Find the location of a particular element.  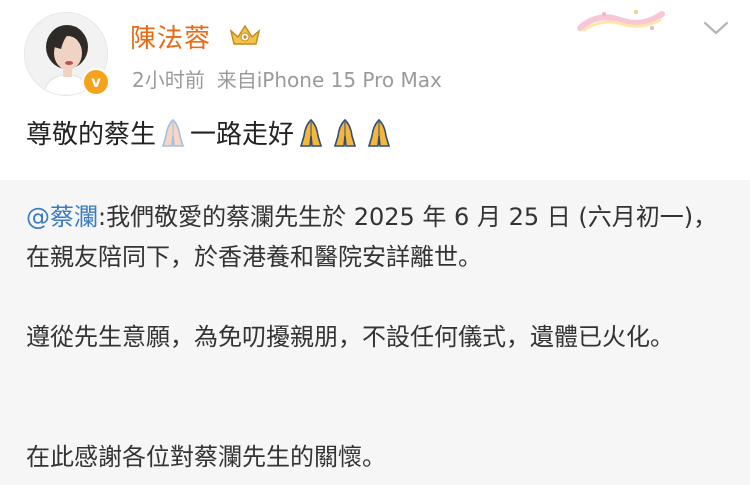

repost-paragraph-2: 遵從先生意願，為免叨擾親朋，不設任何儀式，遺體已火化。 is located at coordinates (350, 337).